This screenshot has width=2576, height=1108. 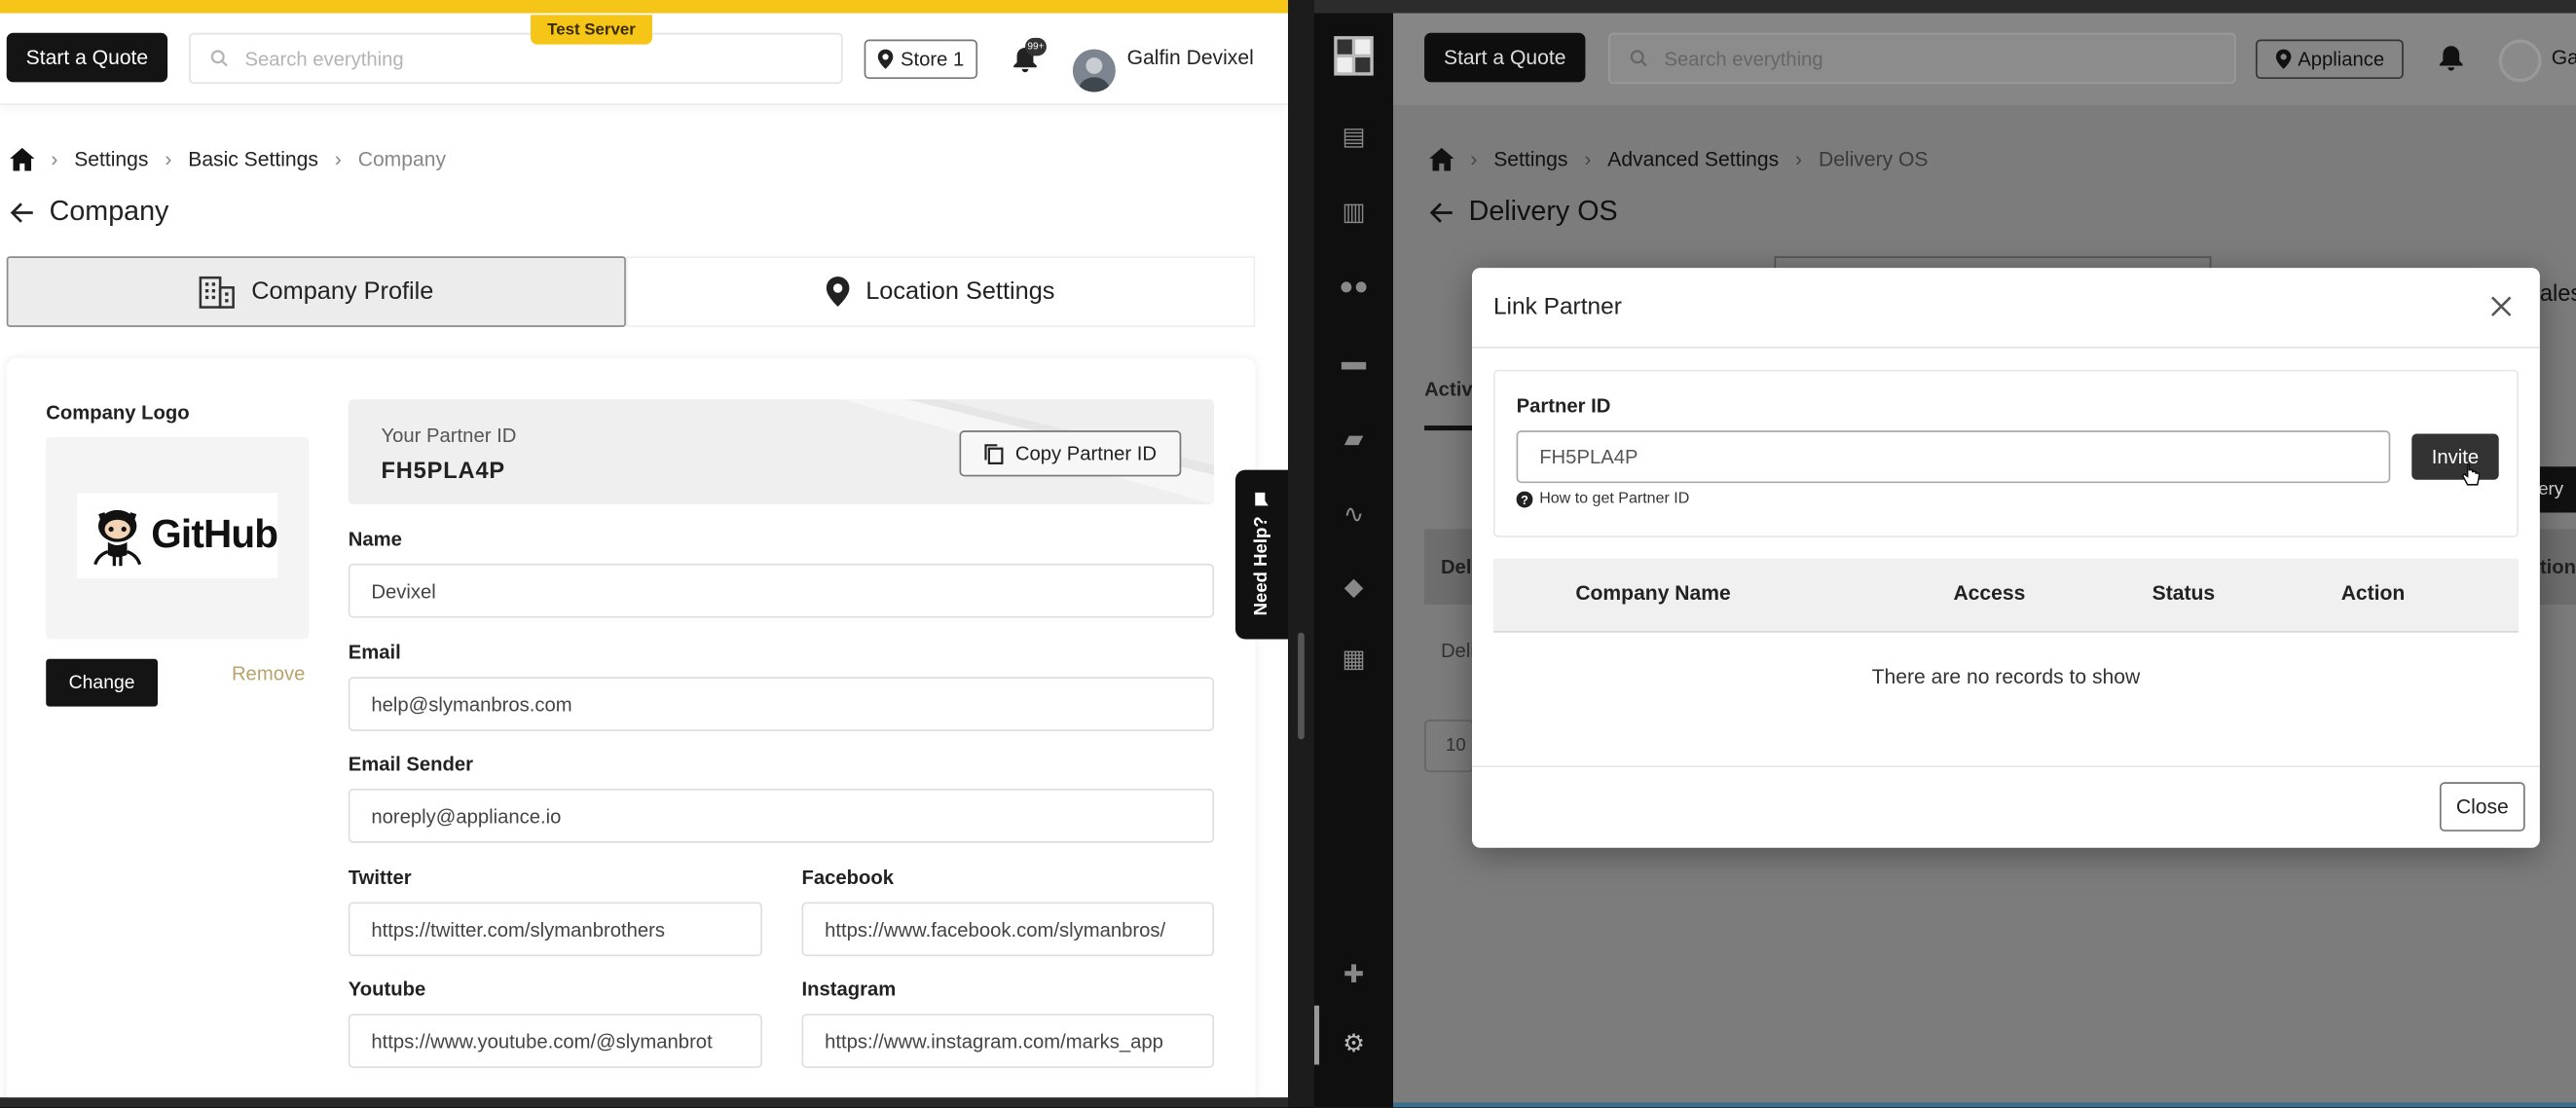 I want to click on users-icon: ●●, so click(x=1353, y=287).